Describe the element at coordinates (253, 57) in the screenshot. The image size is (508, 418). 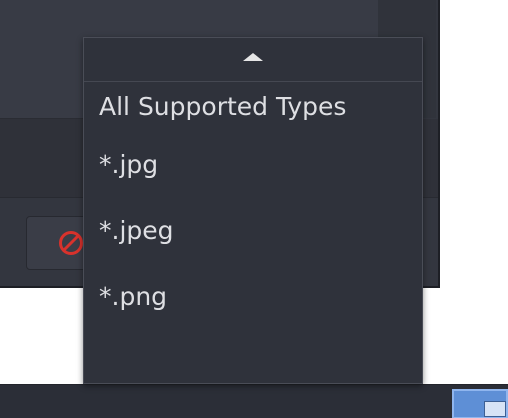
I see `triangle-up-icon` at that location.